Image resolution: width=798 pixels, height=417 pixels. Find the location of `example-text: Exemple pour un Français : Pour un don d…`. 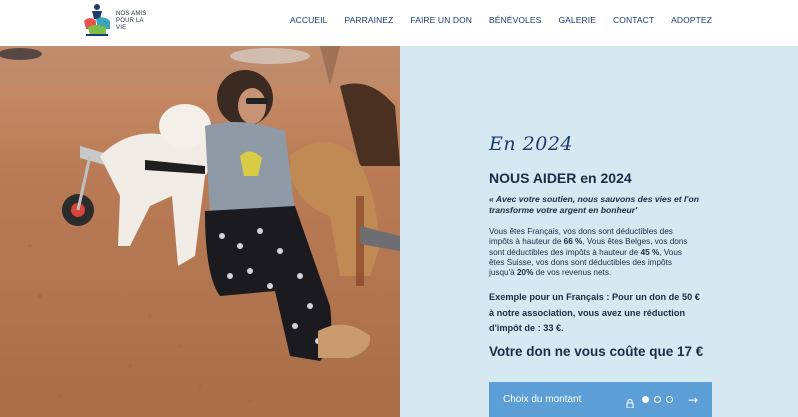

example-text: Exemple pour un Français : Pour un don d… is located at coordinates (594, 312).